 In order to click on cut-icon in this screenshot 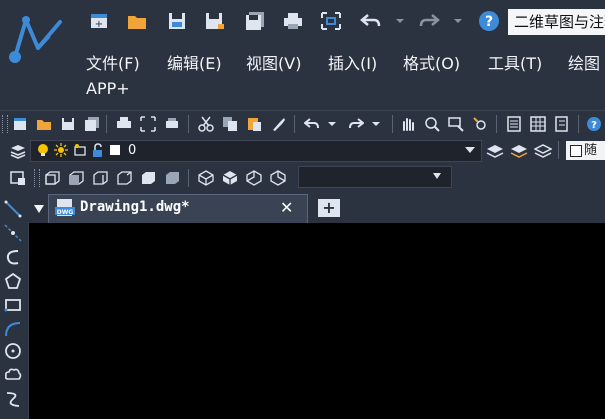, I will do `click(206, 124)`.